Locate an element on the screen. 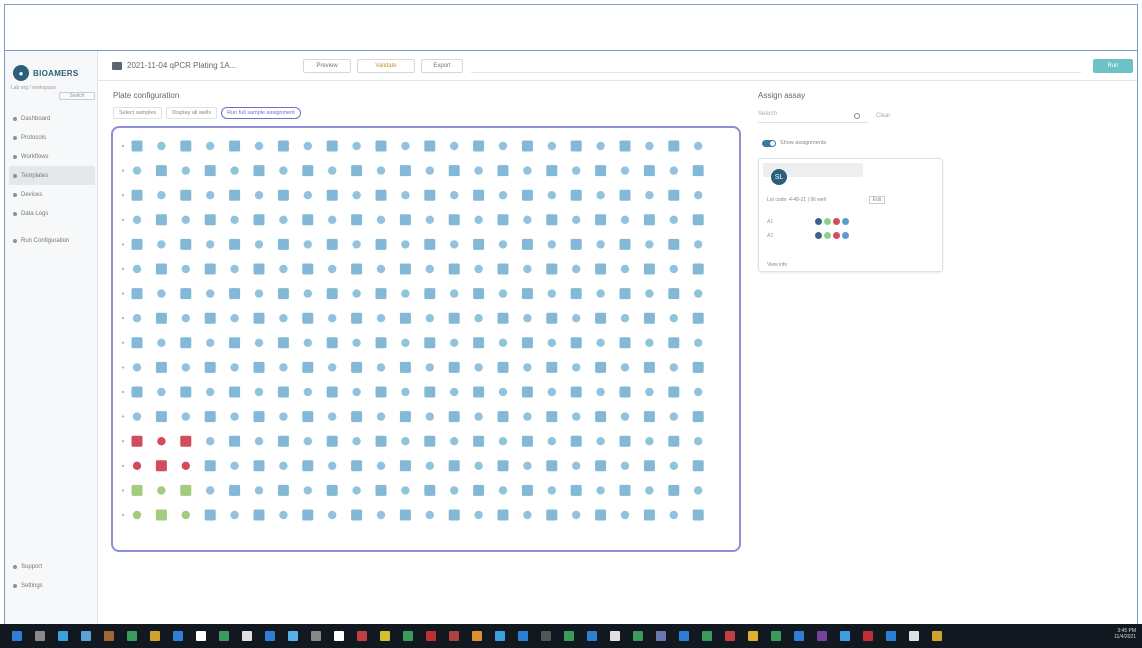 This screenshot has width=1142, height=648. sidebar-item-5: Data Logs is located at coordinates (52, 213).